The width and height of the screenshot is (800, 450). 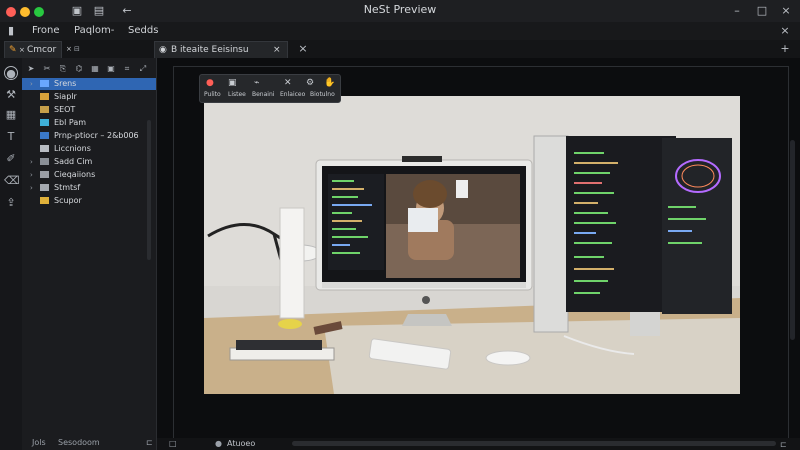 What do you see at coordinates (47, 69) in the screenshot?
I see `cut-icon: ✂` at bounding box center [47, 69].